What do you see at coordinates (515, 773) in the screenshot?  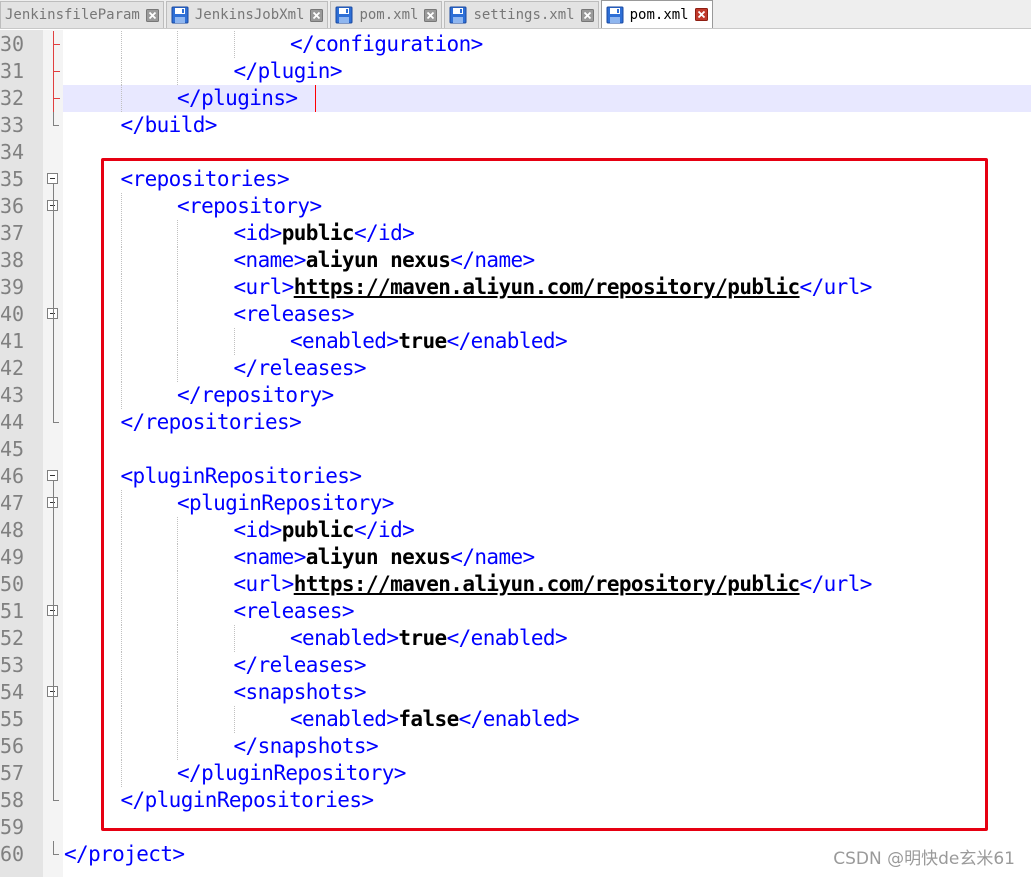 I see `code-line: 57 </pluginRepository>` at bounding box center [515, 773].